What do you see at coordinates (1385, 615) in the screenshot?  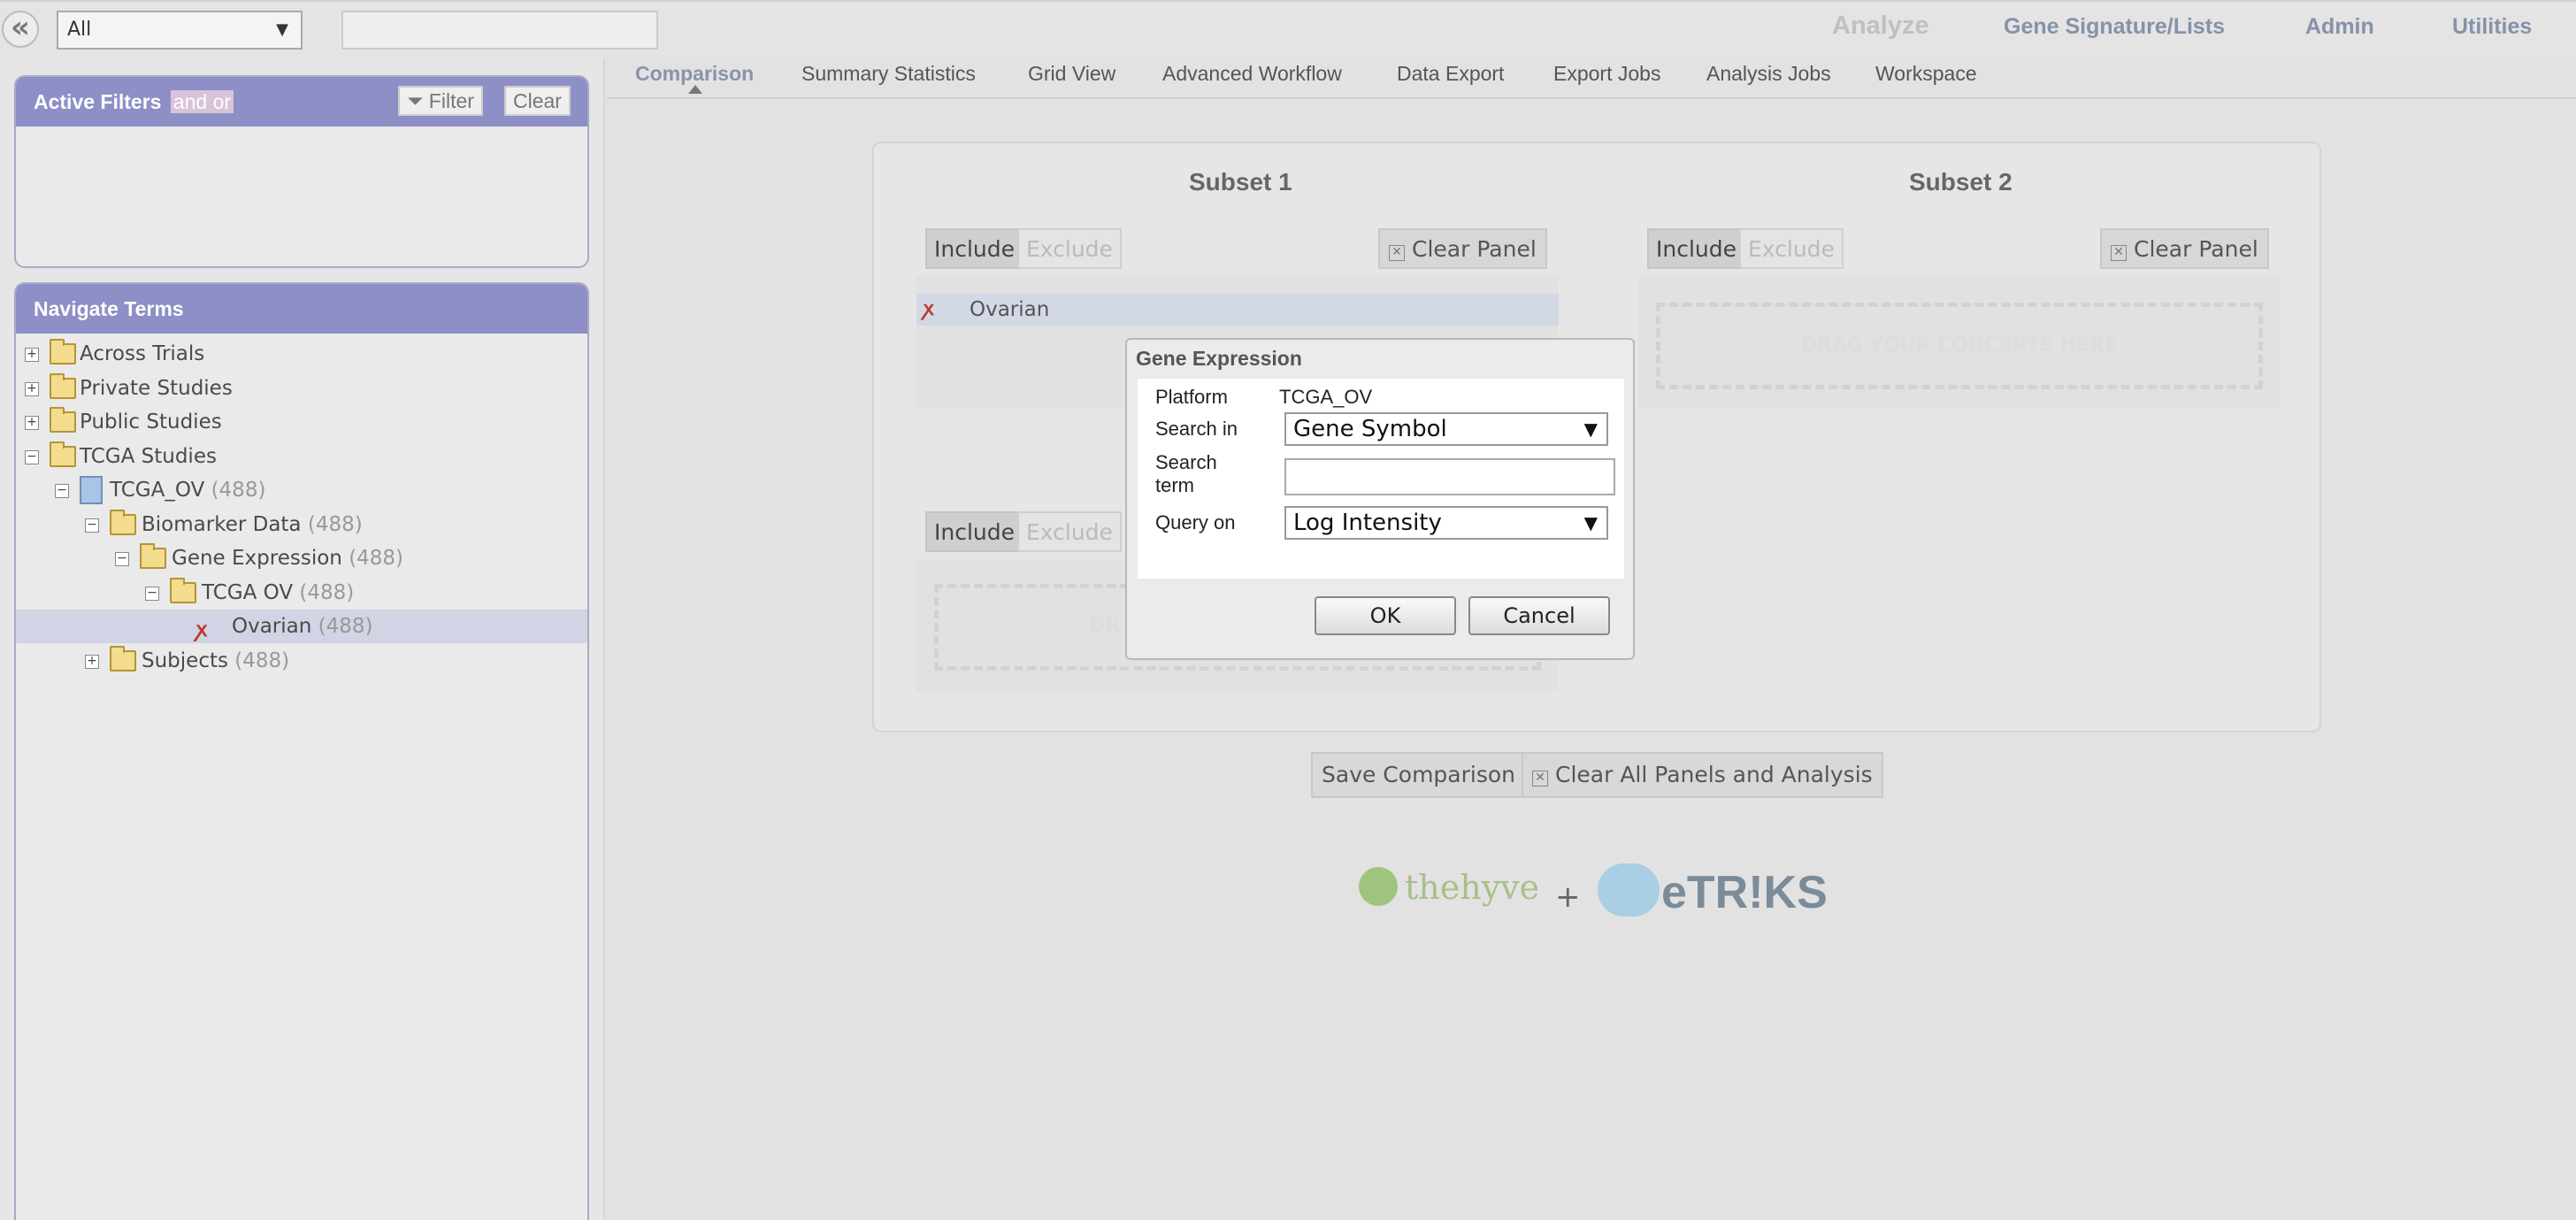 I see `ok-button: OK` at bounding box center [1385, 615].